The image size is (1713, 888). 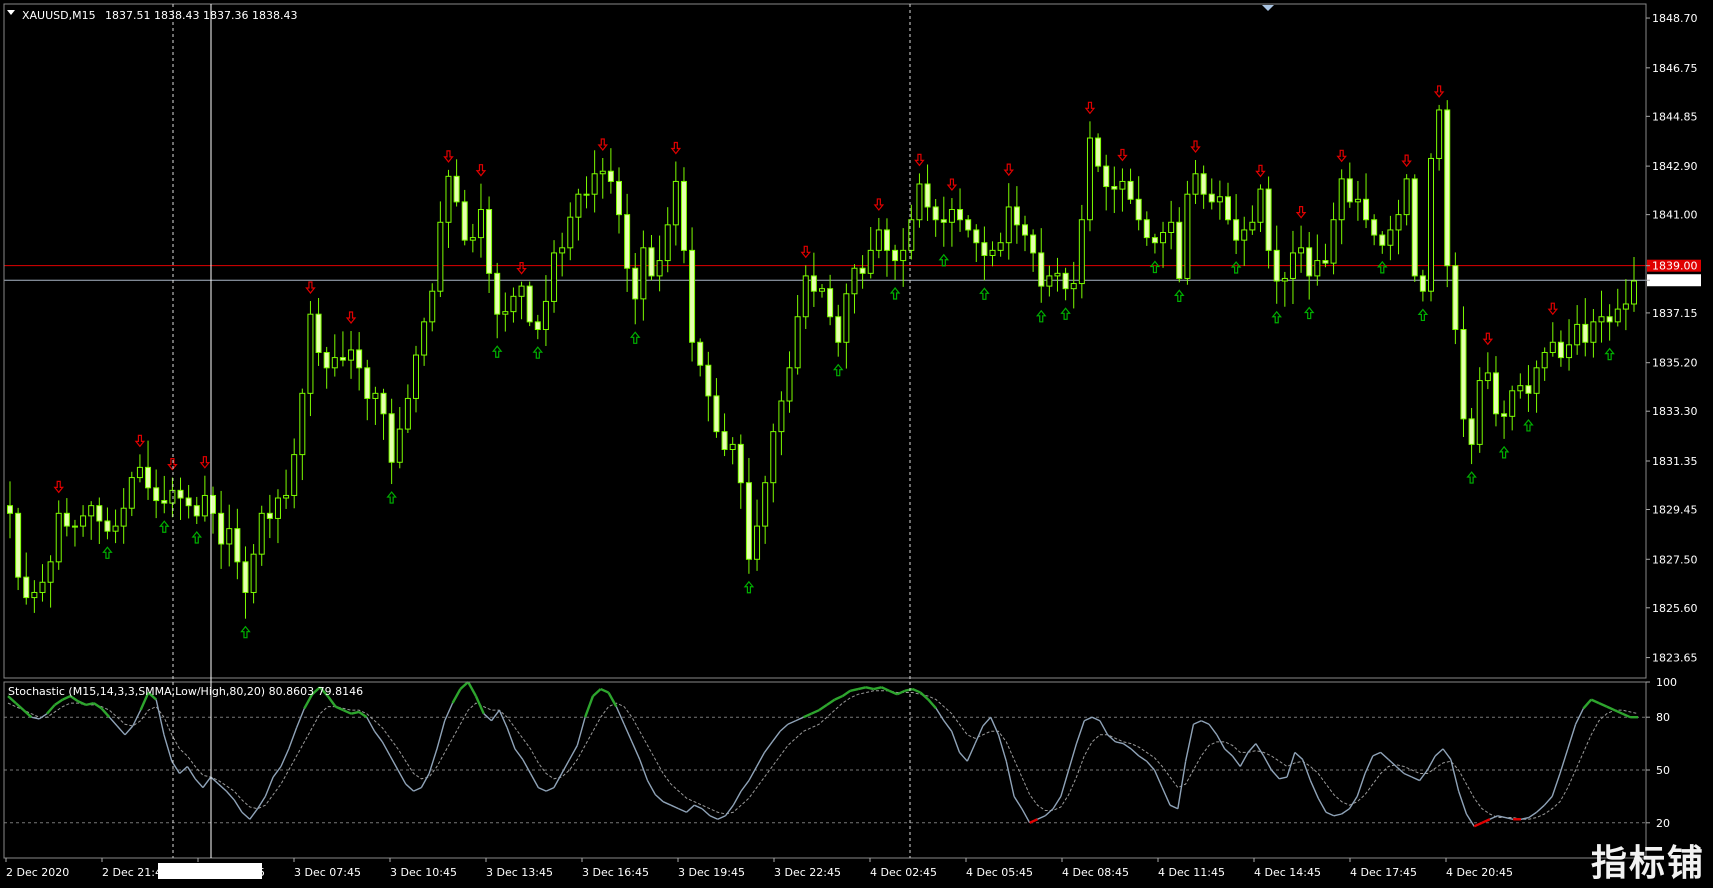 I want to click on time-axis-label: 2 Dec 2020, so click(x=37, y=872).